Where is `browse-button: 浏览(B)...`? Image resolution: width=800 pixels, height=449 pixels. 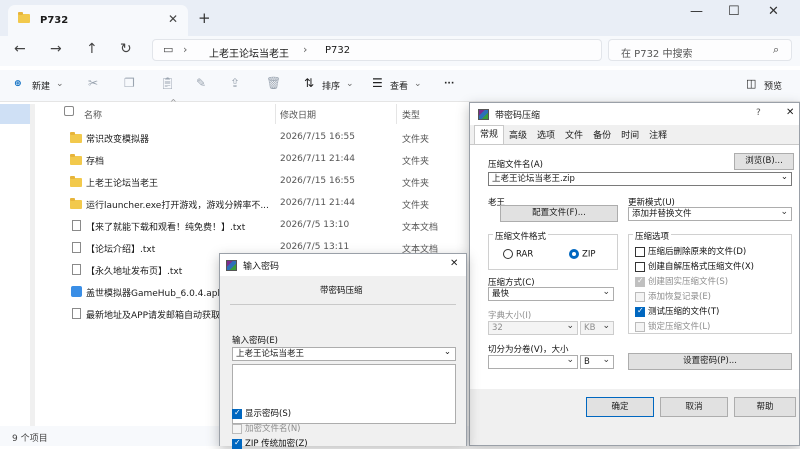
browse-button: 浏览(B)... is located at coordinates (764, 161).